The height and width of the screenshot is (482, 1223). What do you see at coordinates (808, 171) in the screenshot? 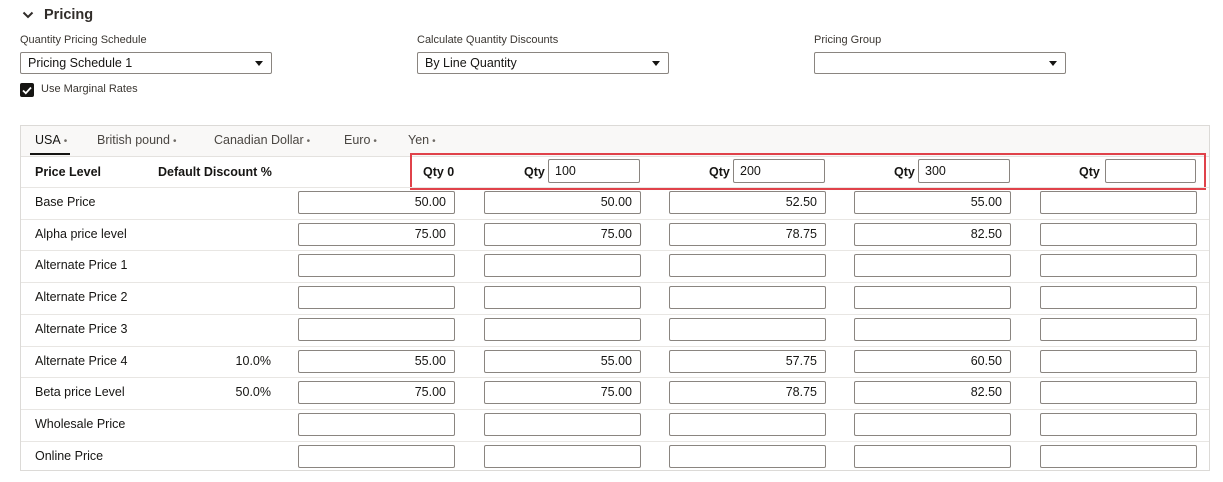
I see `qty-highlight-box` at bounding box center [808, 171].